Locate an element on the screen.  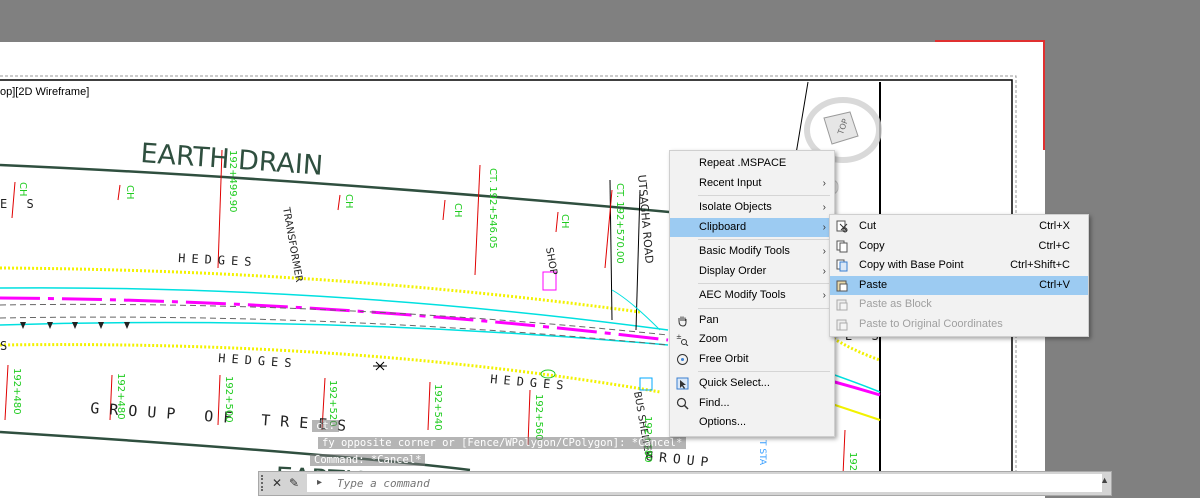
menu-item-zoom: ± Zoom is located at coordinates (752, 340).